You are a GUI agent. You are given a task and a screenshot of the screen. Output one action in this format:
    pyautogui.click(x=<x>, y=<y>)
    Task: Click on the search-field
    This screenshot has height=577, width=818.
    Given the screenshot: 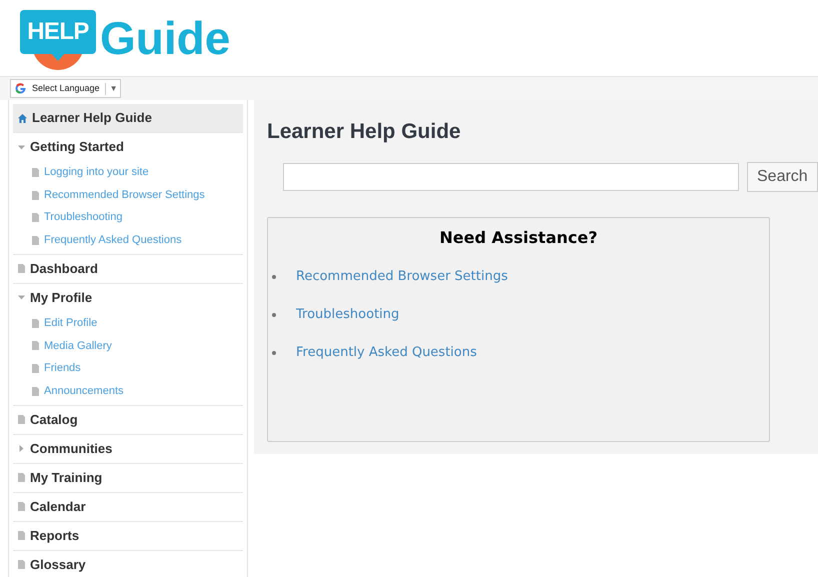 What is the action you would take?
    pyautogui.click(x=511, y=176)
    